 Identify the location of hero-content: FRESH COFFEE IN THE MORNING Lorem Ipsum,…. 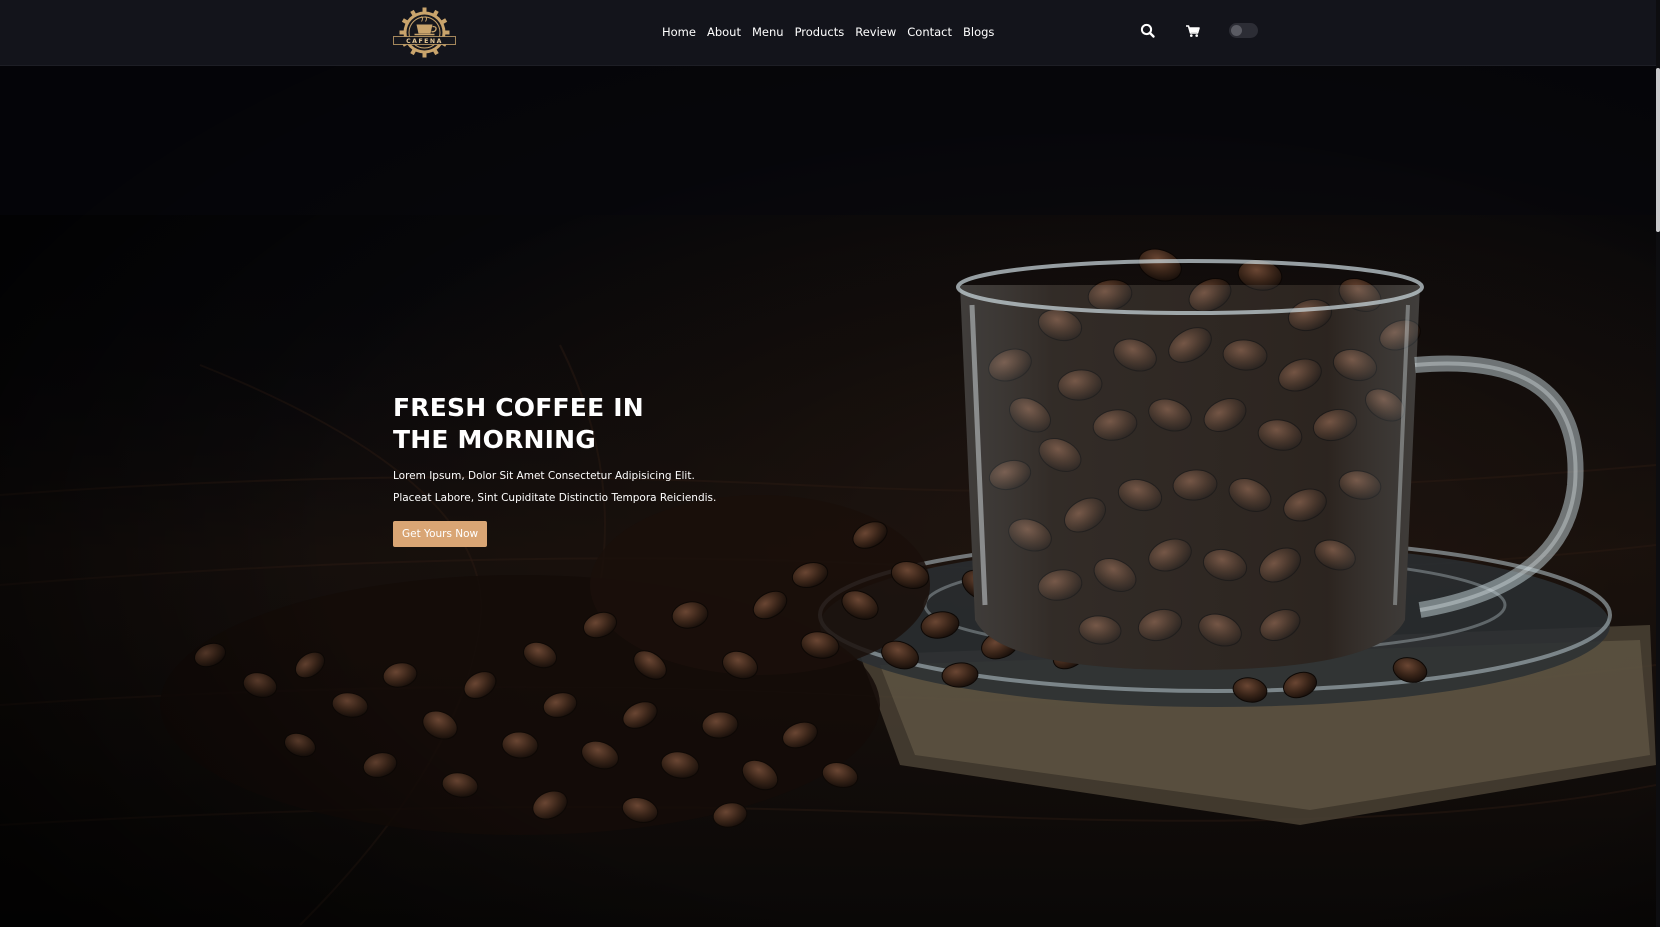
(563, 469).